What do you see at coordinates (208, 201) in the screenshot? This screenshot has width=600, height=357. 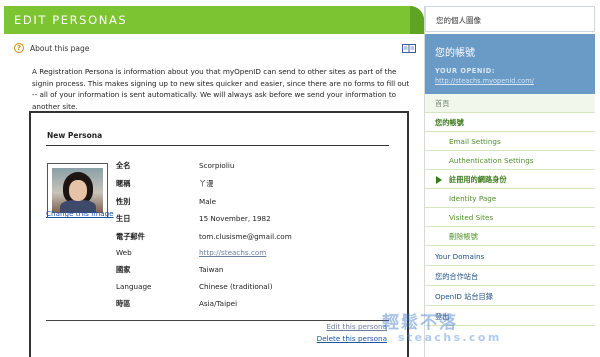 I see `field-value-gender: Male` at bounding box center [208, 201].